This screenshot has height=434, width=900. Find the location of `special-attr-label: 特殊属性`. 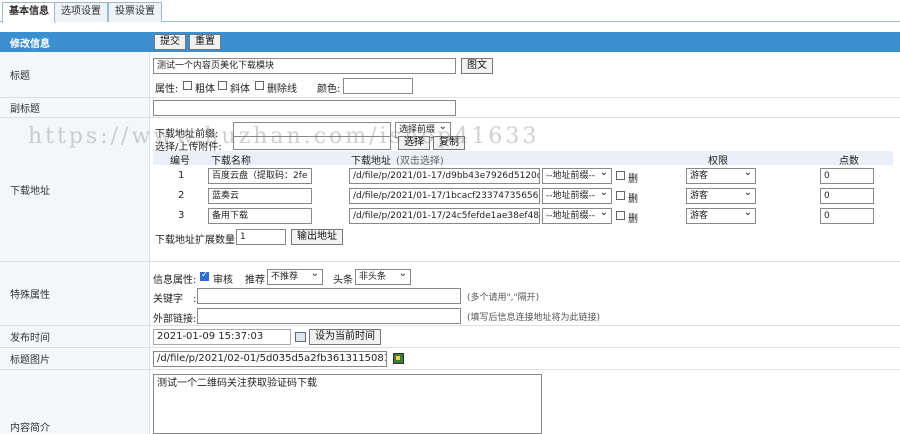

special-attr-label: 特殊属性 is located at coordinates (75, 293).